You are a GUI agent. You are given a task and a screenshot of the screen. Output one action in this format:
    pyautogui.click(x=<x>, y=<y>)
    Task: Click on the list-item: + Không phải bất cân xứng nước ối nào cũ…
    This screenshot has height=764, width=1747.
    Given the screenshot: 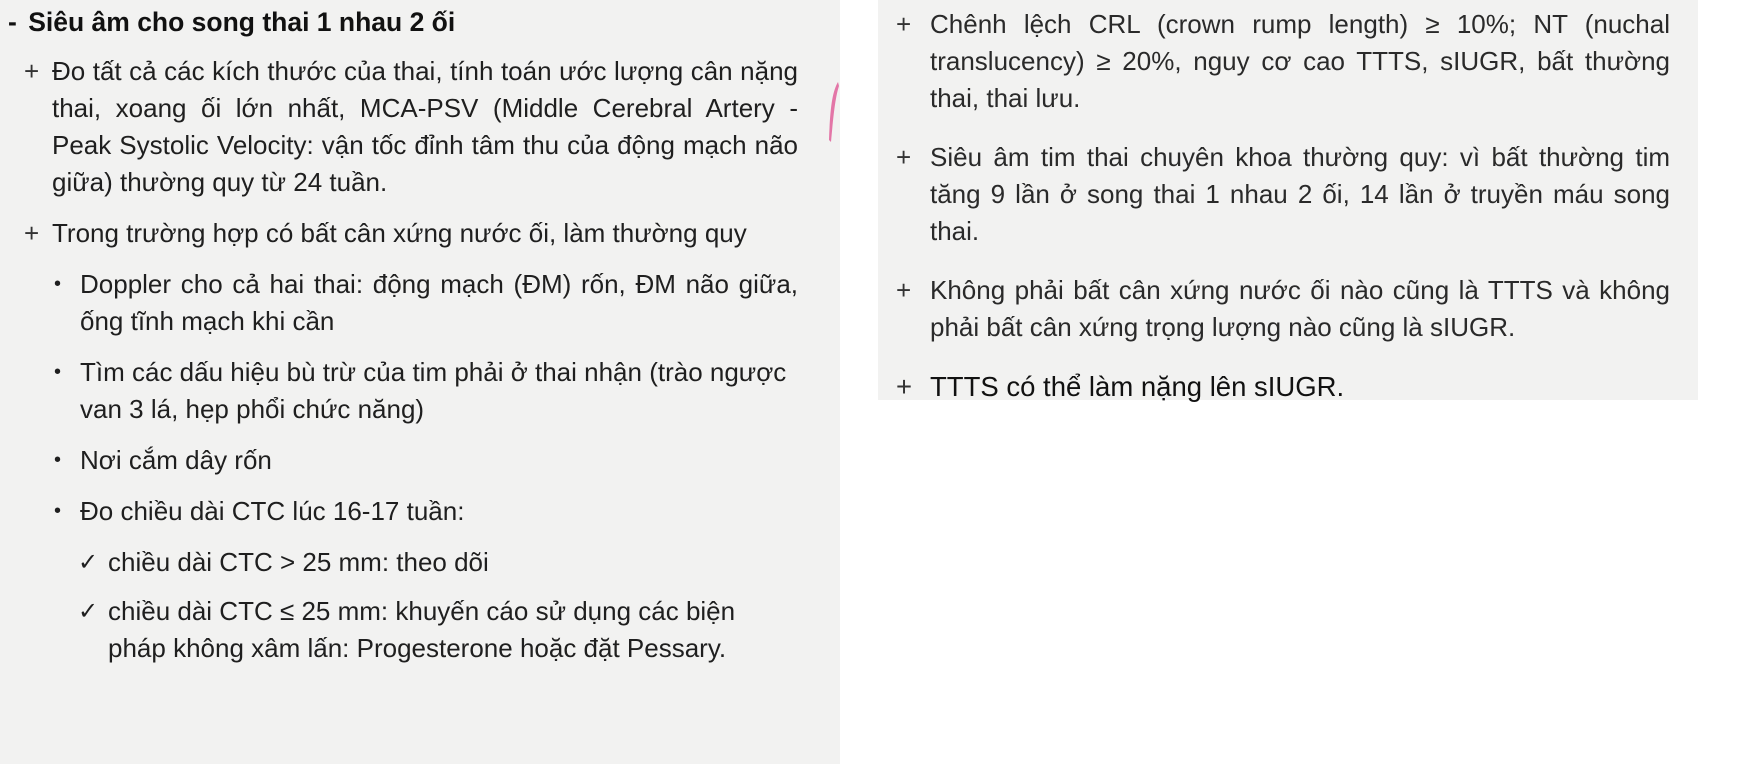 What is the action you would take?
    pyautogui.click(x=1280, y=309)
    